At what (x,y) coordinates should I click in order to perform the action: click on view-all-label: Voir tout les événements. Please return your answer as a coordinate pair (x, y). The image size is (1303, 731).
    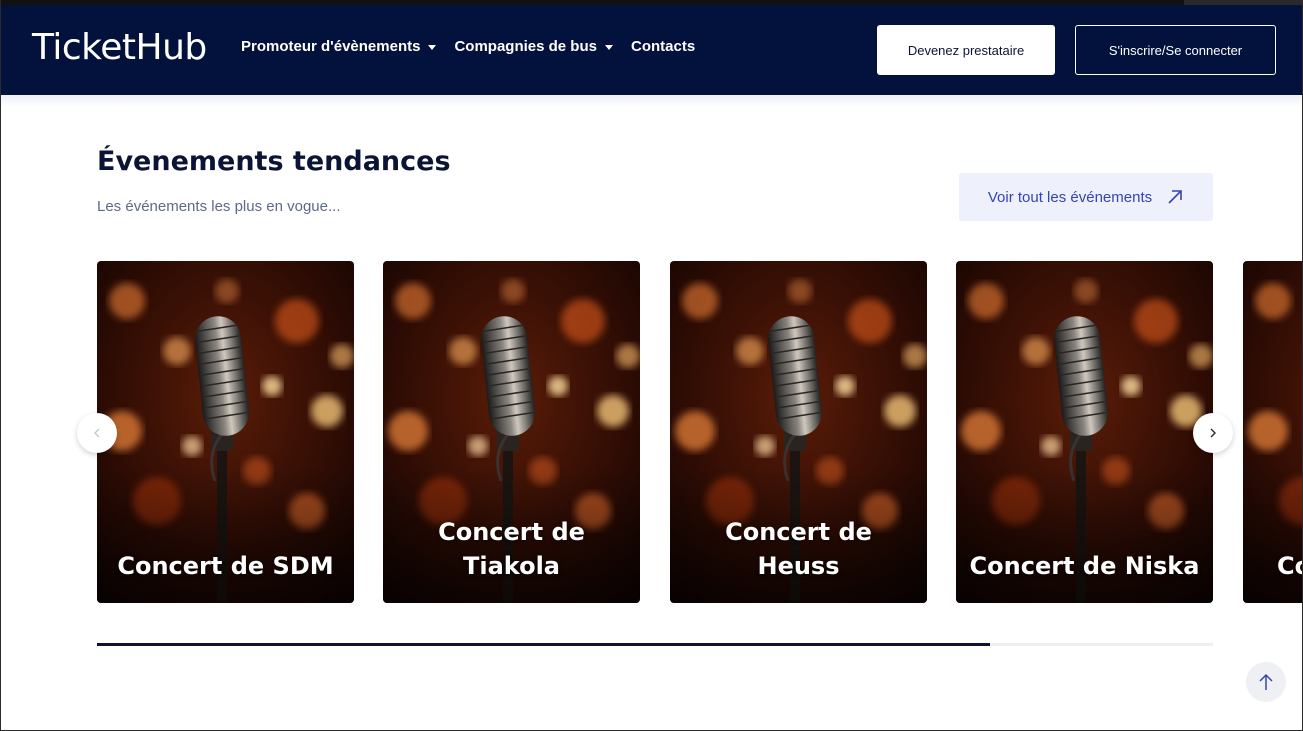
    Looking at the image, I should click on (1070, 197).